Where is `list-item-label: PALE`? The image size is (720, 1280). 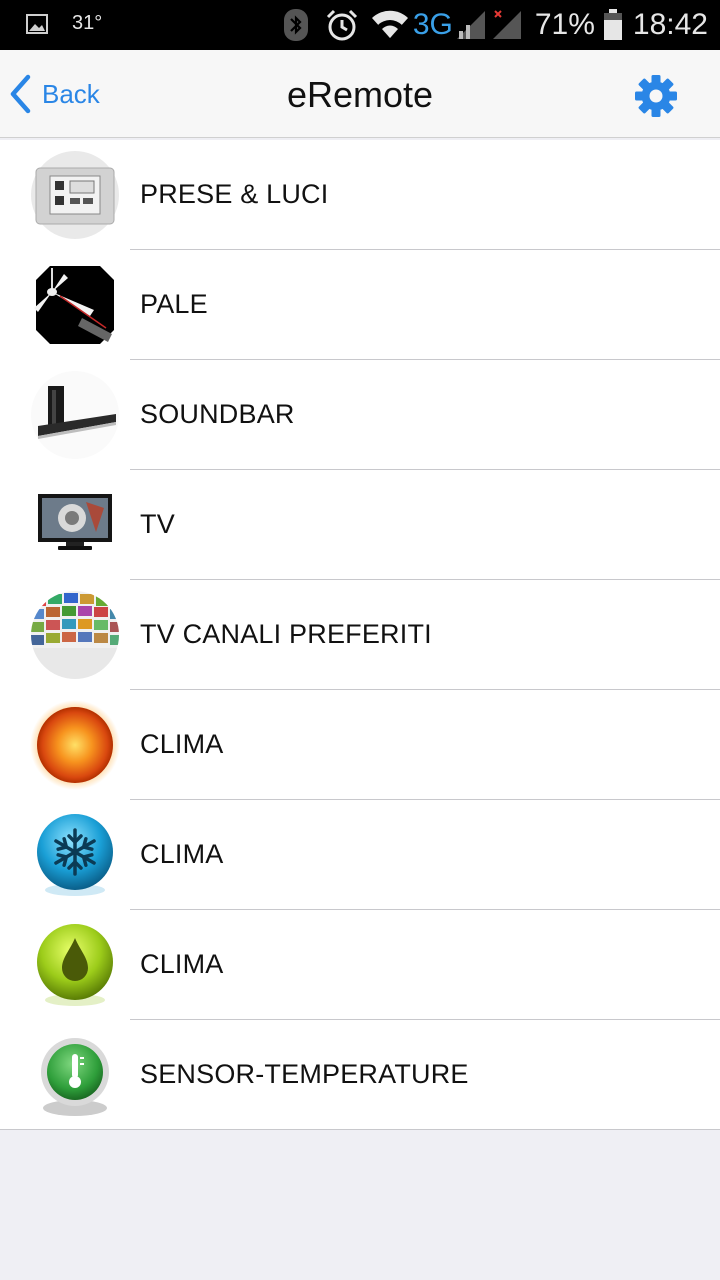
list-item-label: PALE is located at coordinates (174, 304).